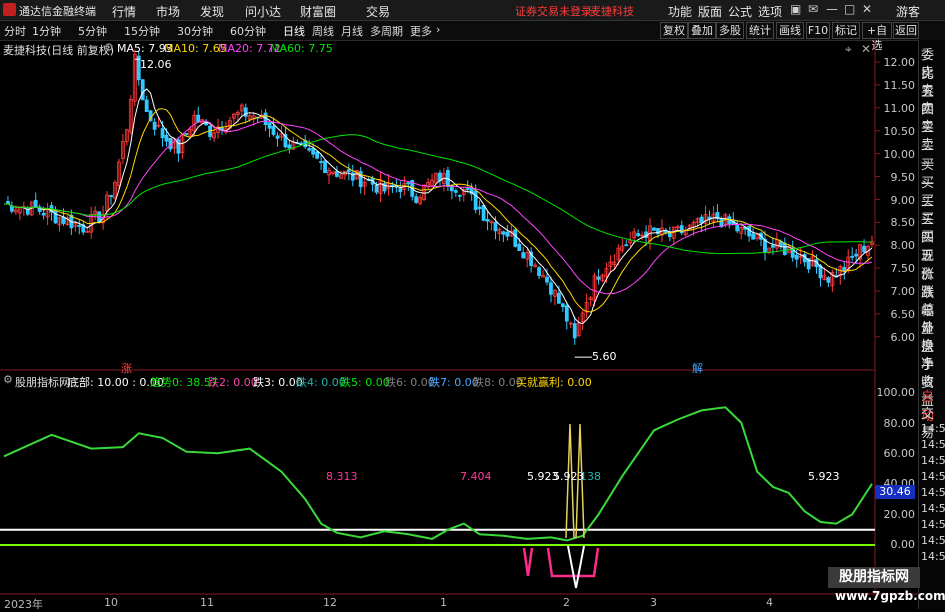 The width and height of the screenshot is (945, 612). I want to click on ma60-label: MA60: 7.75, so click(301, 48).